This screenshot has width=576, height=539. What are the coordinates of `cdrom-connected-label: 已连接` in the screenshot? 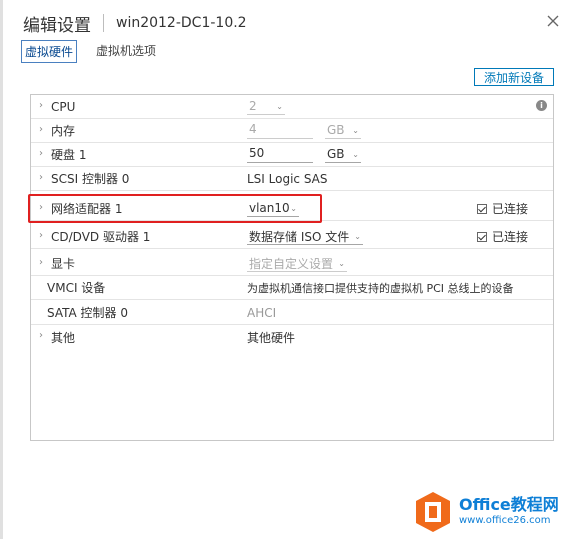 It's located at (510, 237).